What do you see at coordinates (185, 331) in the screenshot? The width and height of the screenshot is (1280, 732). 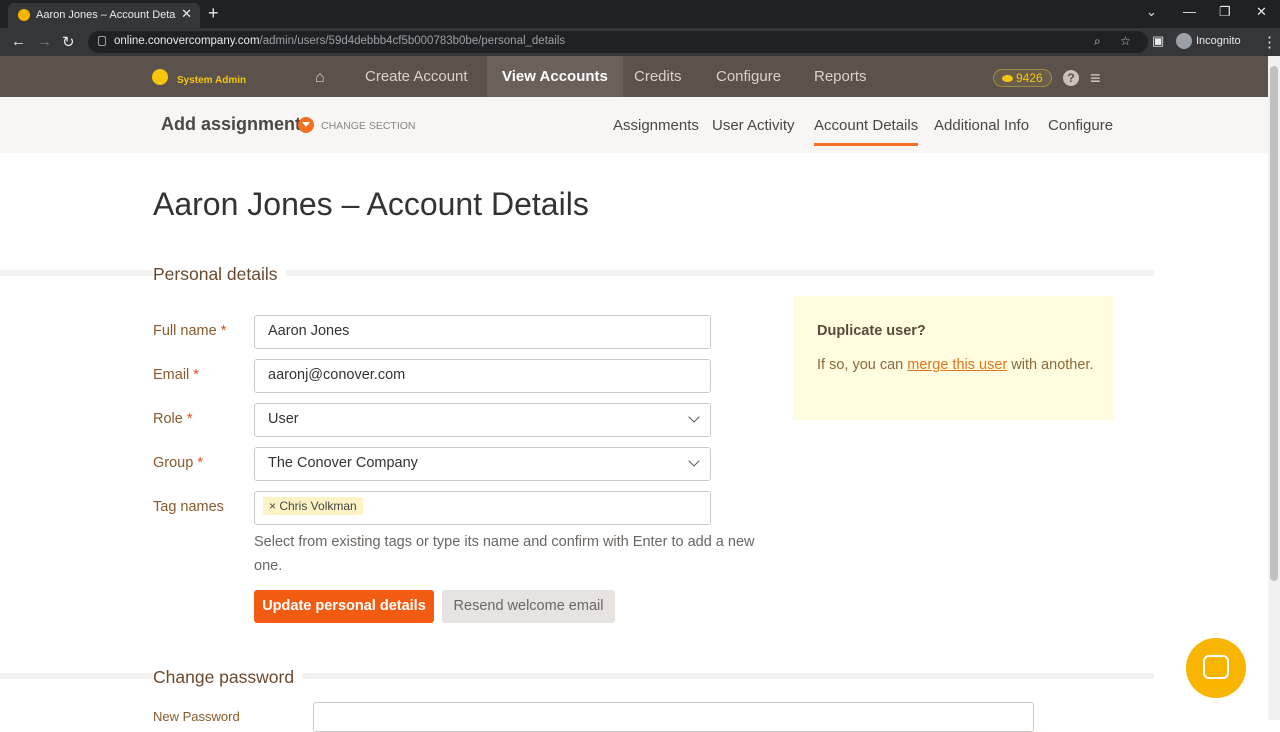 I see `full-name-label-text: Full name` at bounding box center [185, 331].